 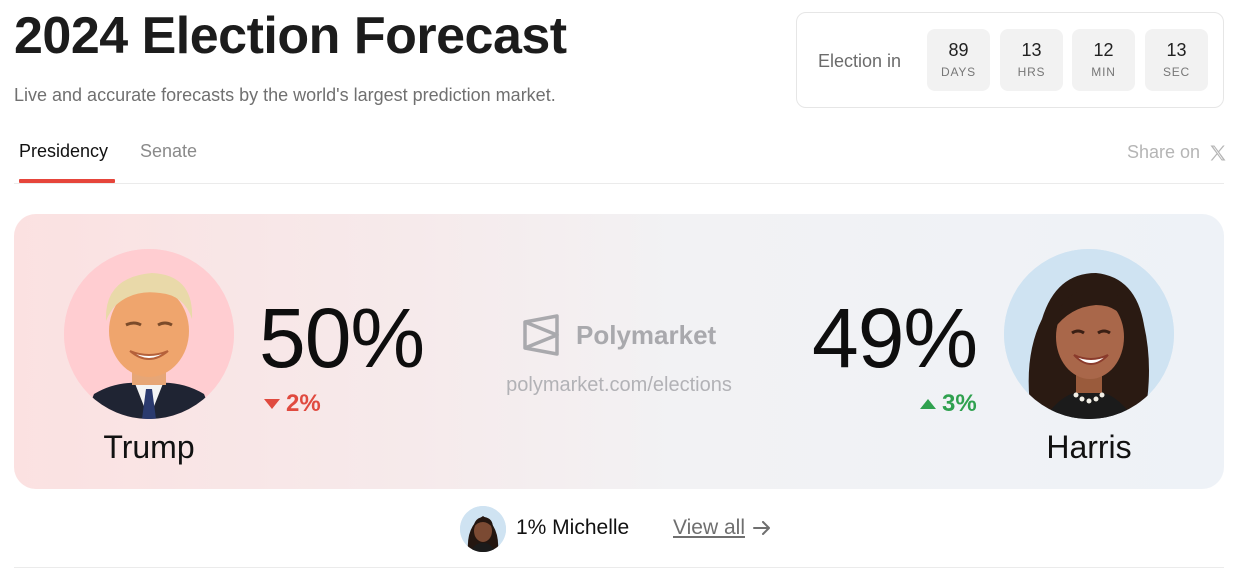 I want to click on harris-percent: 49%, so click(x=895, y=338).